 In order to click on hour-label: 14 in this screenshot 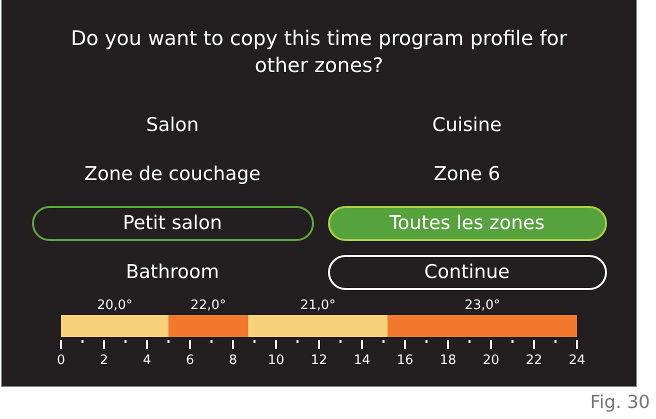, I will do `click(362, 360)`.